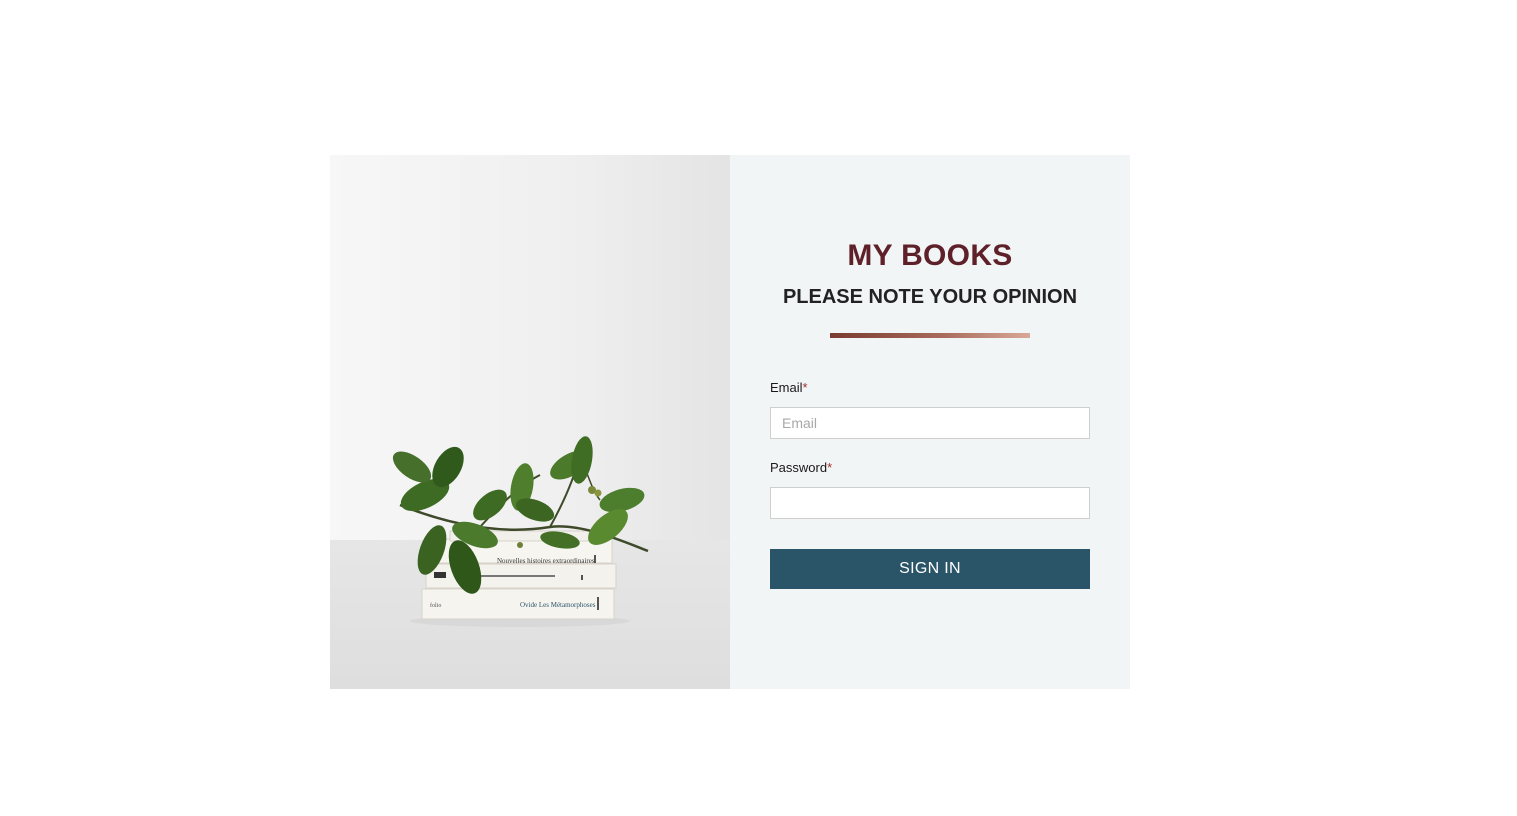  Describe the element at coordinates (558, 605) in the screenshot. I see `book-spine-ovide: Ovide Les Métamorphoses` at that location.